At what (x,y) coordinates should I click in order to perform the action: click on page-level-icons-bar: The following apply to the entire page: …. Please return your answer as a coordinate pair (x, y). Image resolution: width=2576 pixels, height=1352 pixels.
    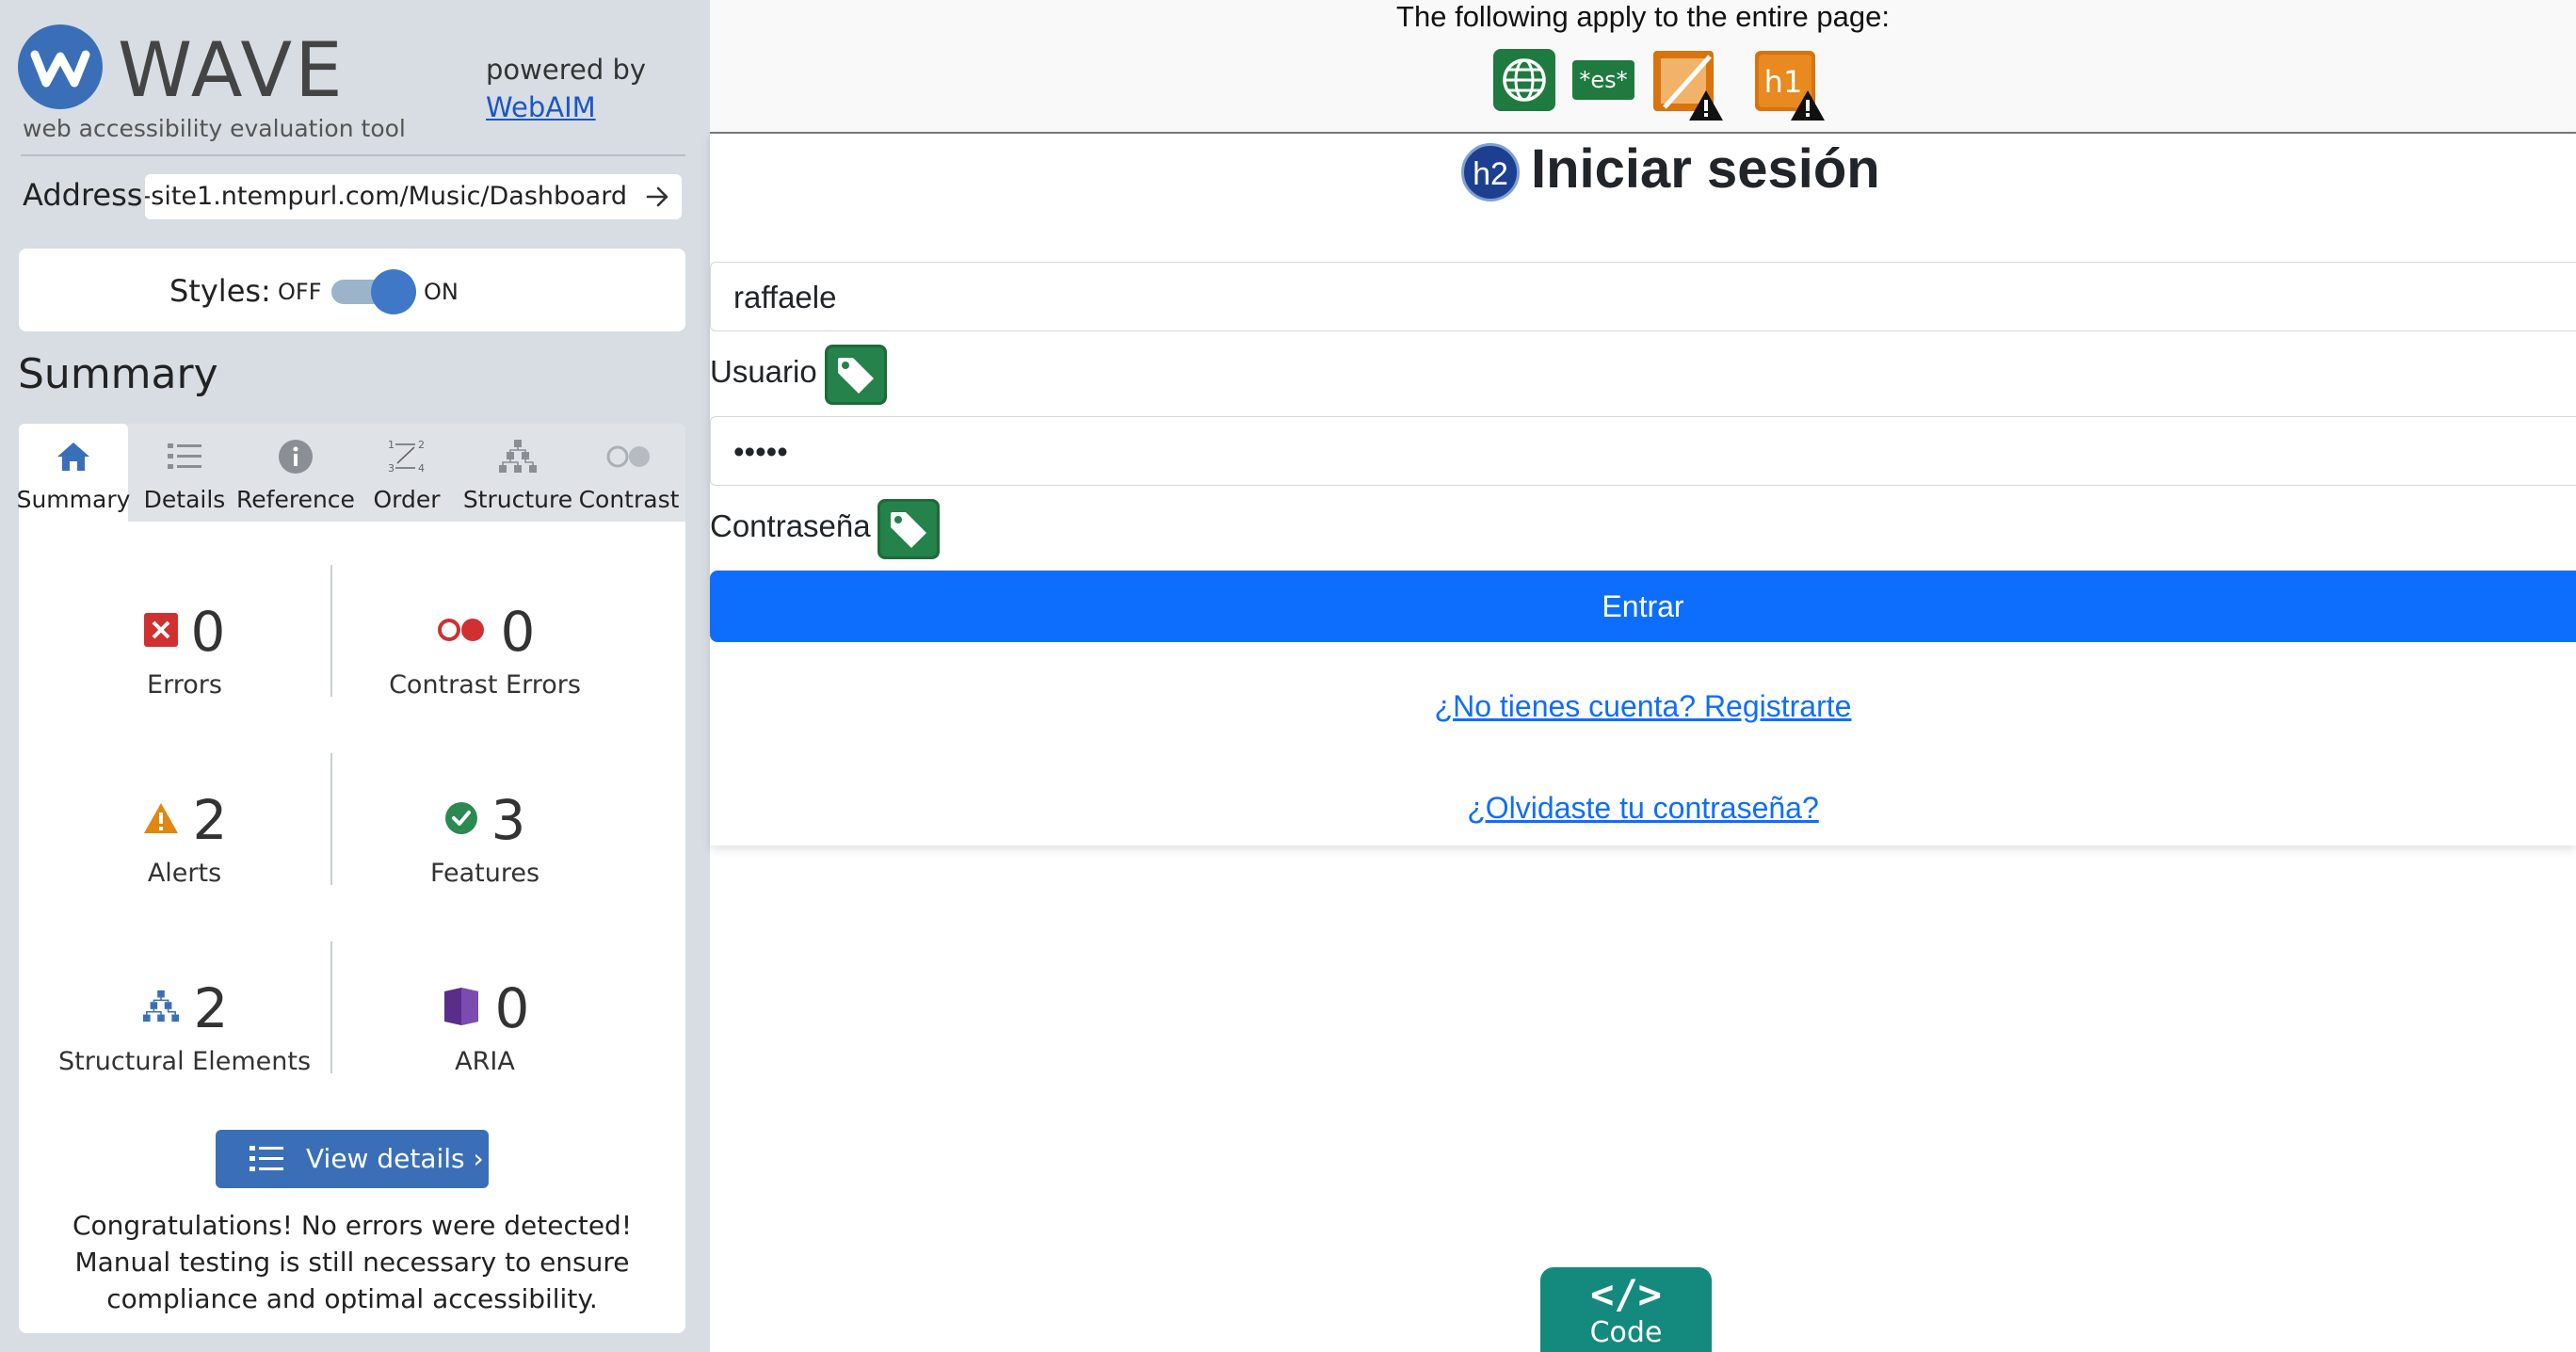
    Looking at the image, I should click on (1643, 67).